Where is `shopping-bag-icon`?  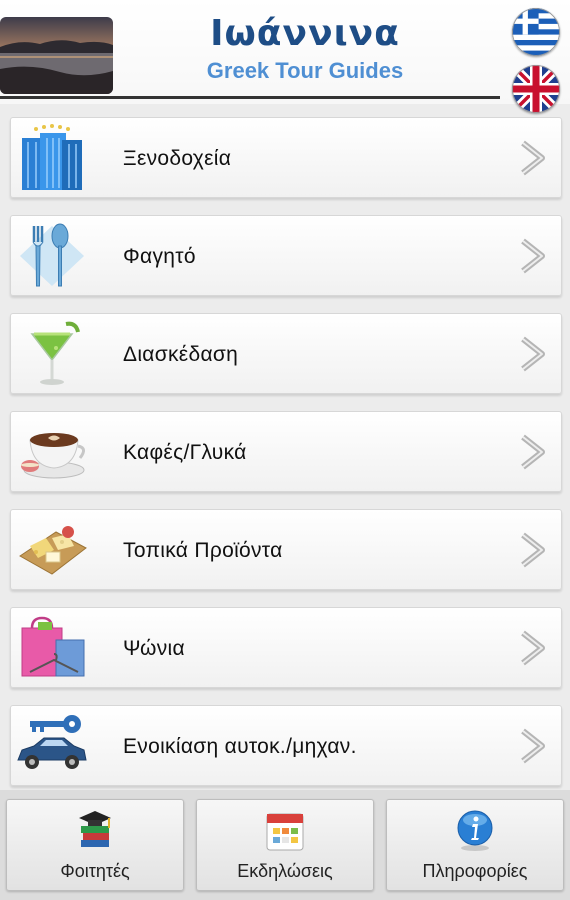 shopping-bag-icon is located at coordinates (52, 648).